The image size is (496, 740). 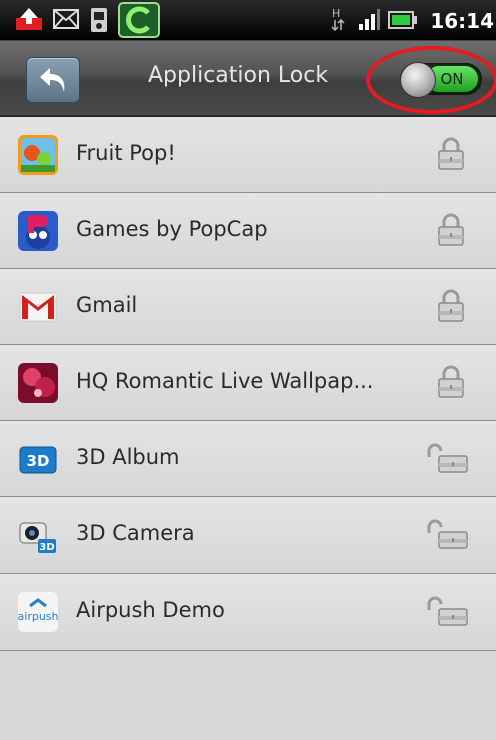 What do you see at coordinates (29, 21) in the screenshot?
I see `upload-alert-icon` at bounding box center [29, 21].